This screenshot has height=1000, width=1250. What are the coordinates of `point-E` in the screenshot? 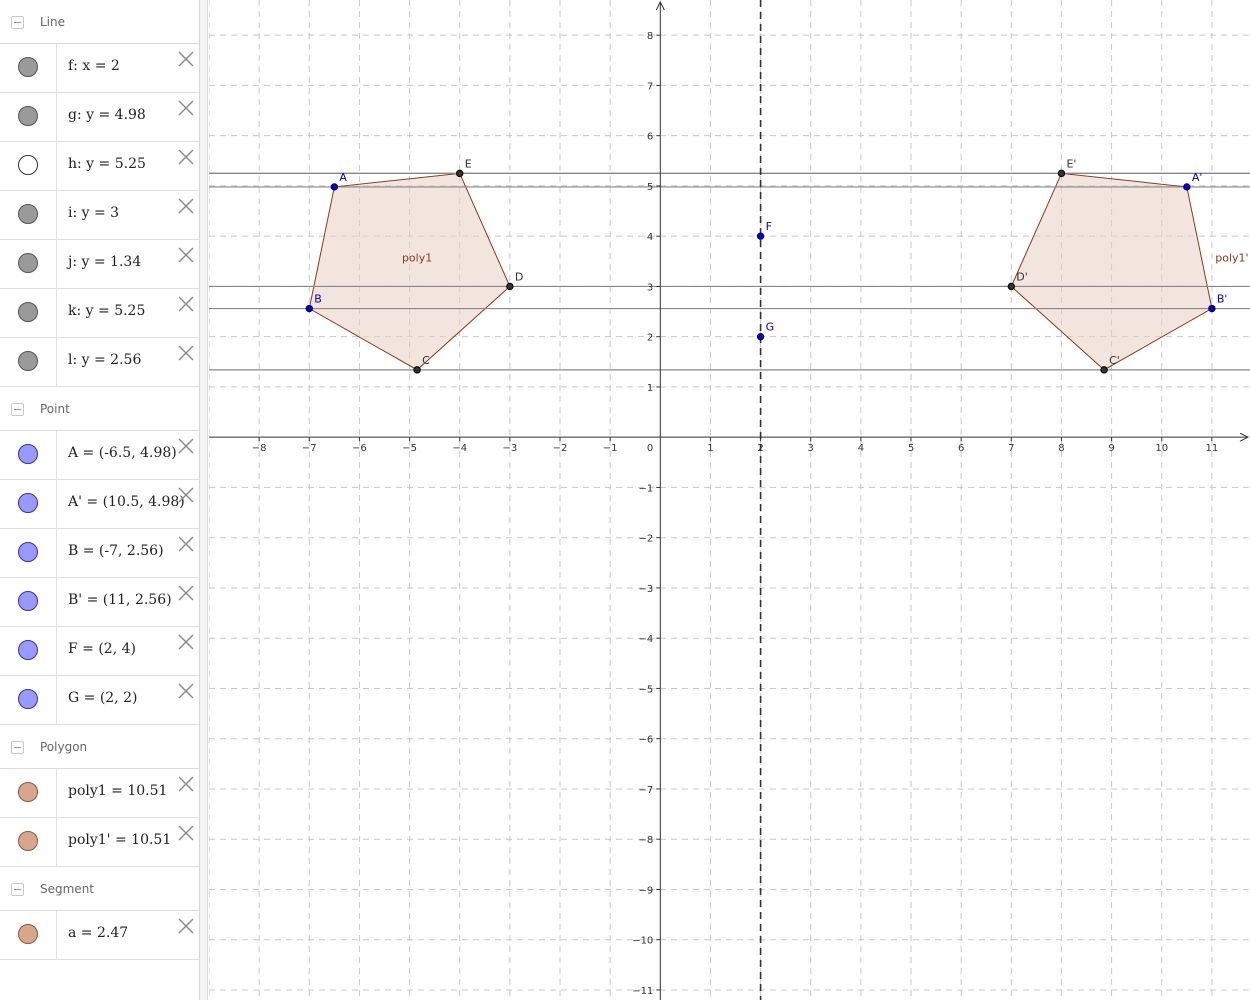 It's located at (460, 173).